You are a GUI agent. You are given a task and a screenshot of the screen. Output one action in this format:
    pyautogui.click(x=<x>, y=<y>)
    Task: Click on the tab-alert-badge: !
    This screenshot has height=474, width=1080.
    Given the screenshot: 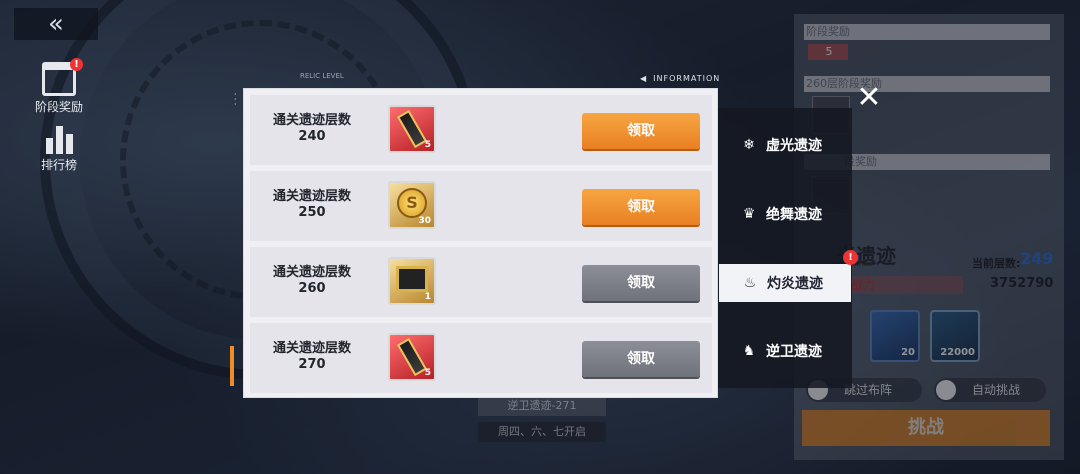 What is the action you would take?
    pyautogui.click(x=850, y=257)
    